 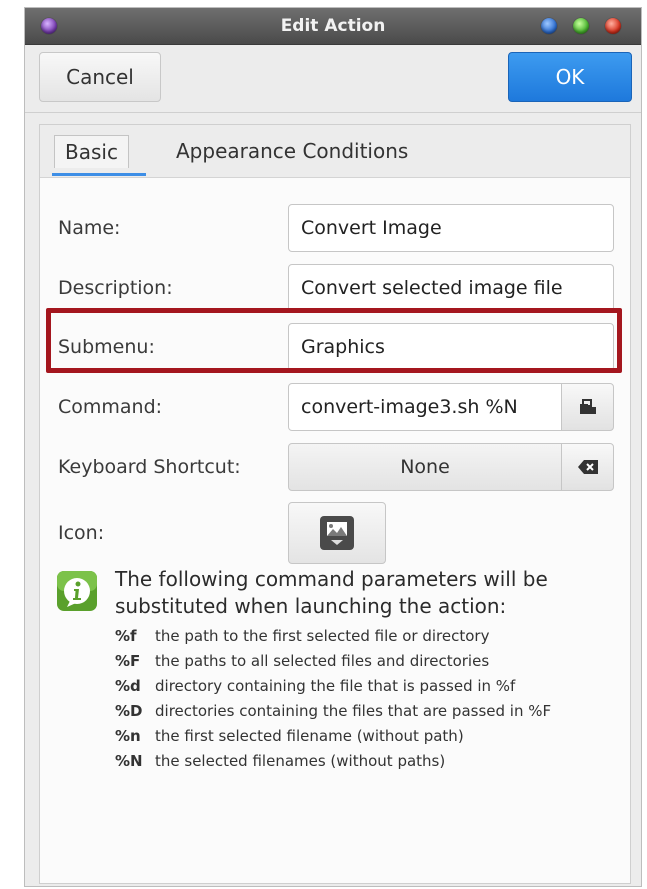 What do you see at coordinates (311, 606) in the screenshot?
I see `info-line-2: substituted when launching the action:` at bounding box center [311, 606].